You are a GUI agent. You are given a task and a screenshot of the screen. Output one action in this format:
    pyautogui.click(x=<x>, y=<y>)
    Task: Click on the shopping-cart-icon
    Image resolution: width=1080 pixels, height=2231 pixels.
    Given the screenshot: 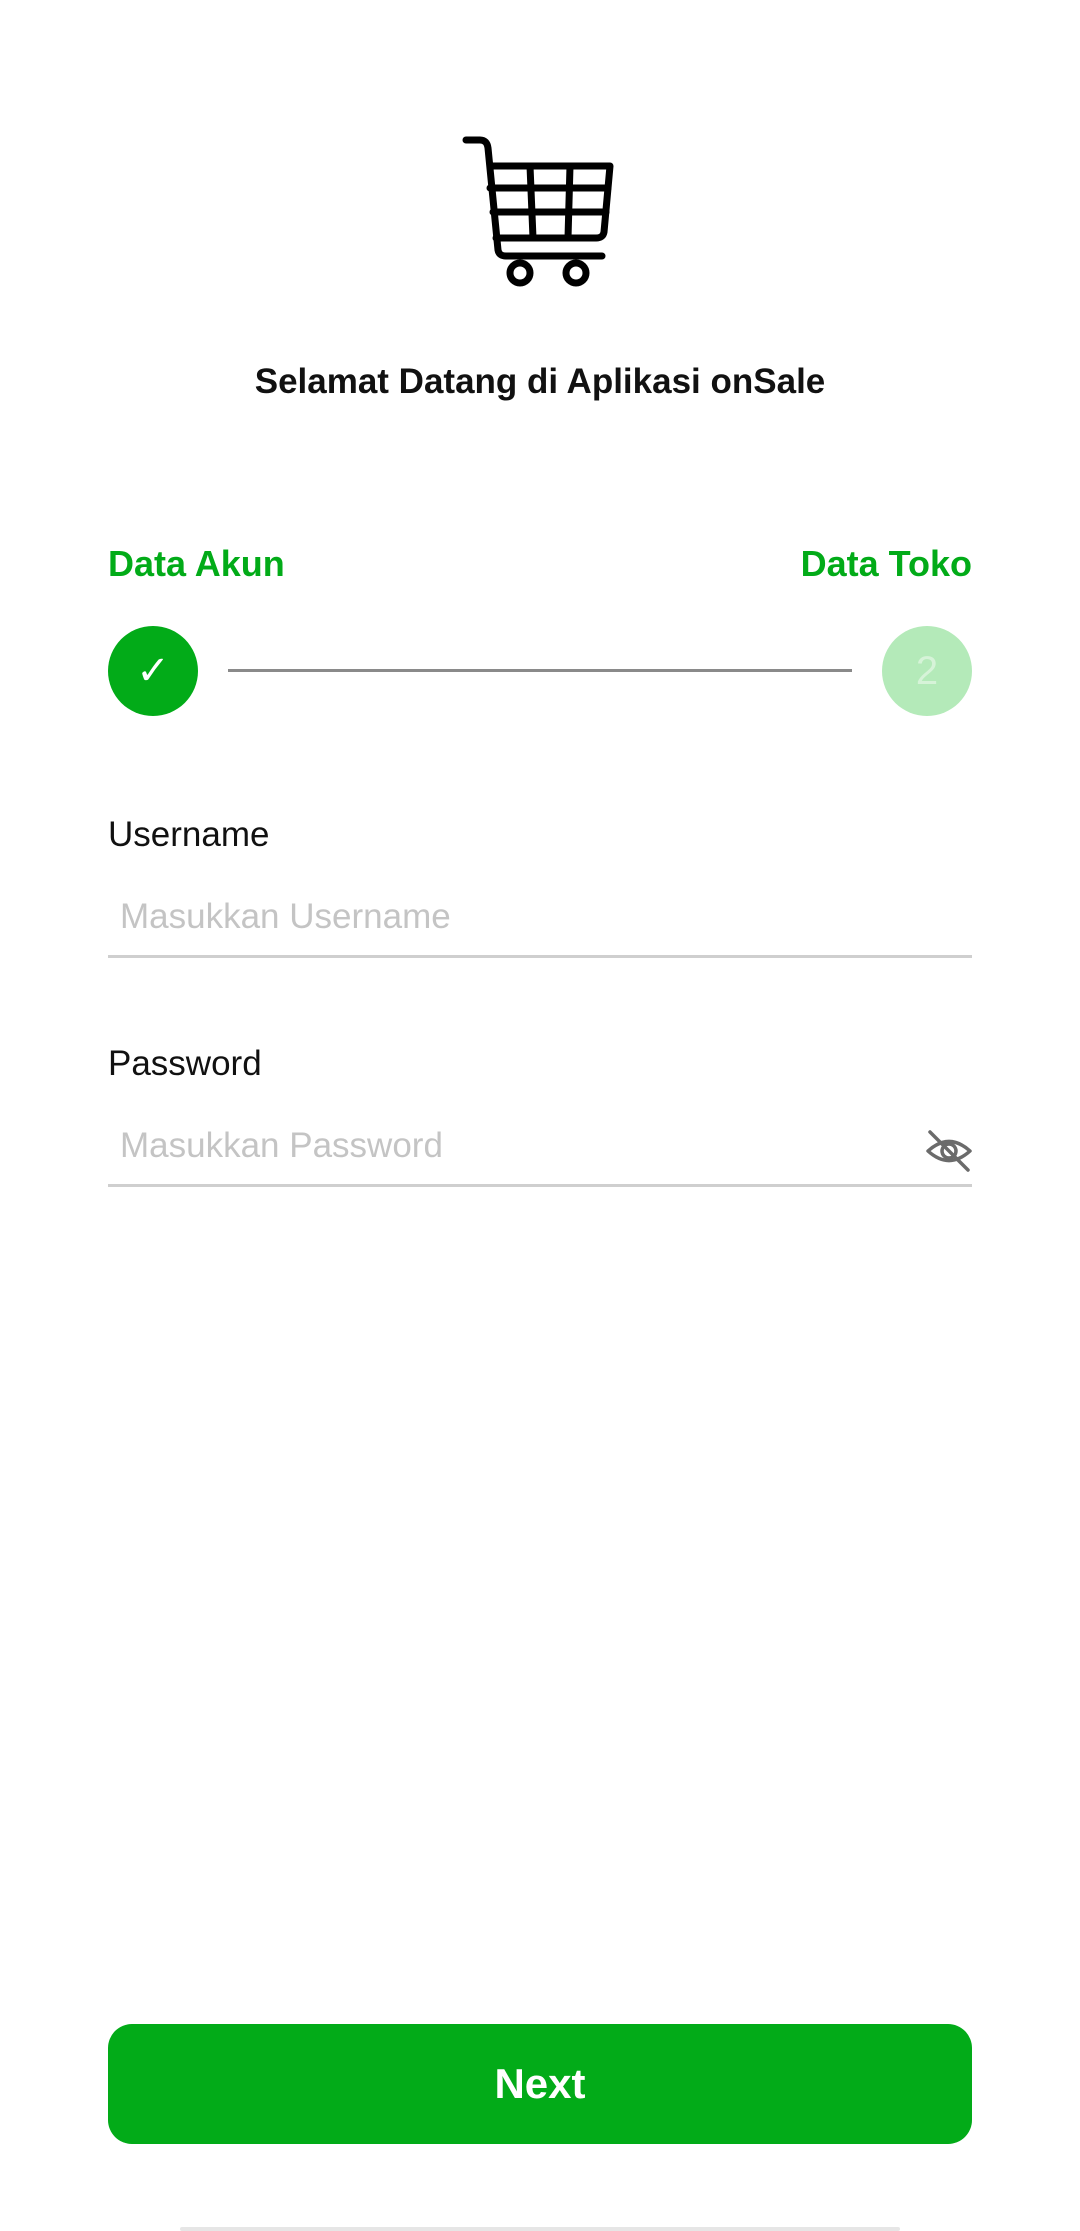 What is the action you would take?
    pyautogui.click(x=538, y=211)
    